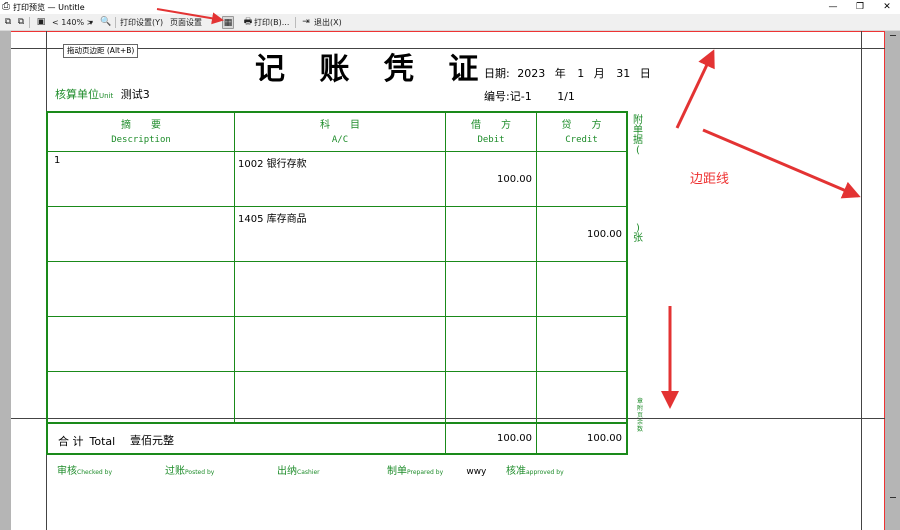 The width and height of the screenshot is (900, 530). Describe the element at coordinates (86, 441) in the screenshot. I see `total-label: 合 计 Total` at that location.